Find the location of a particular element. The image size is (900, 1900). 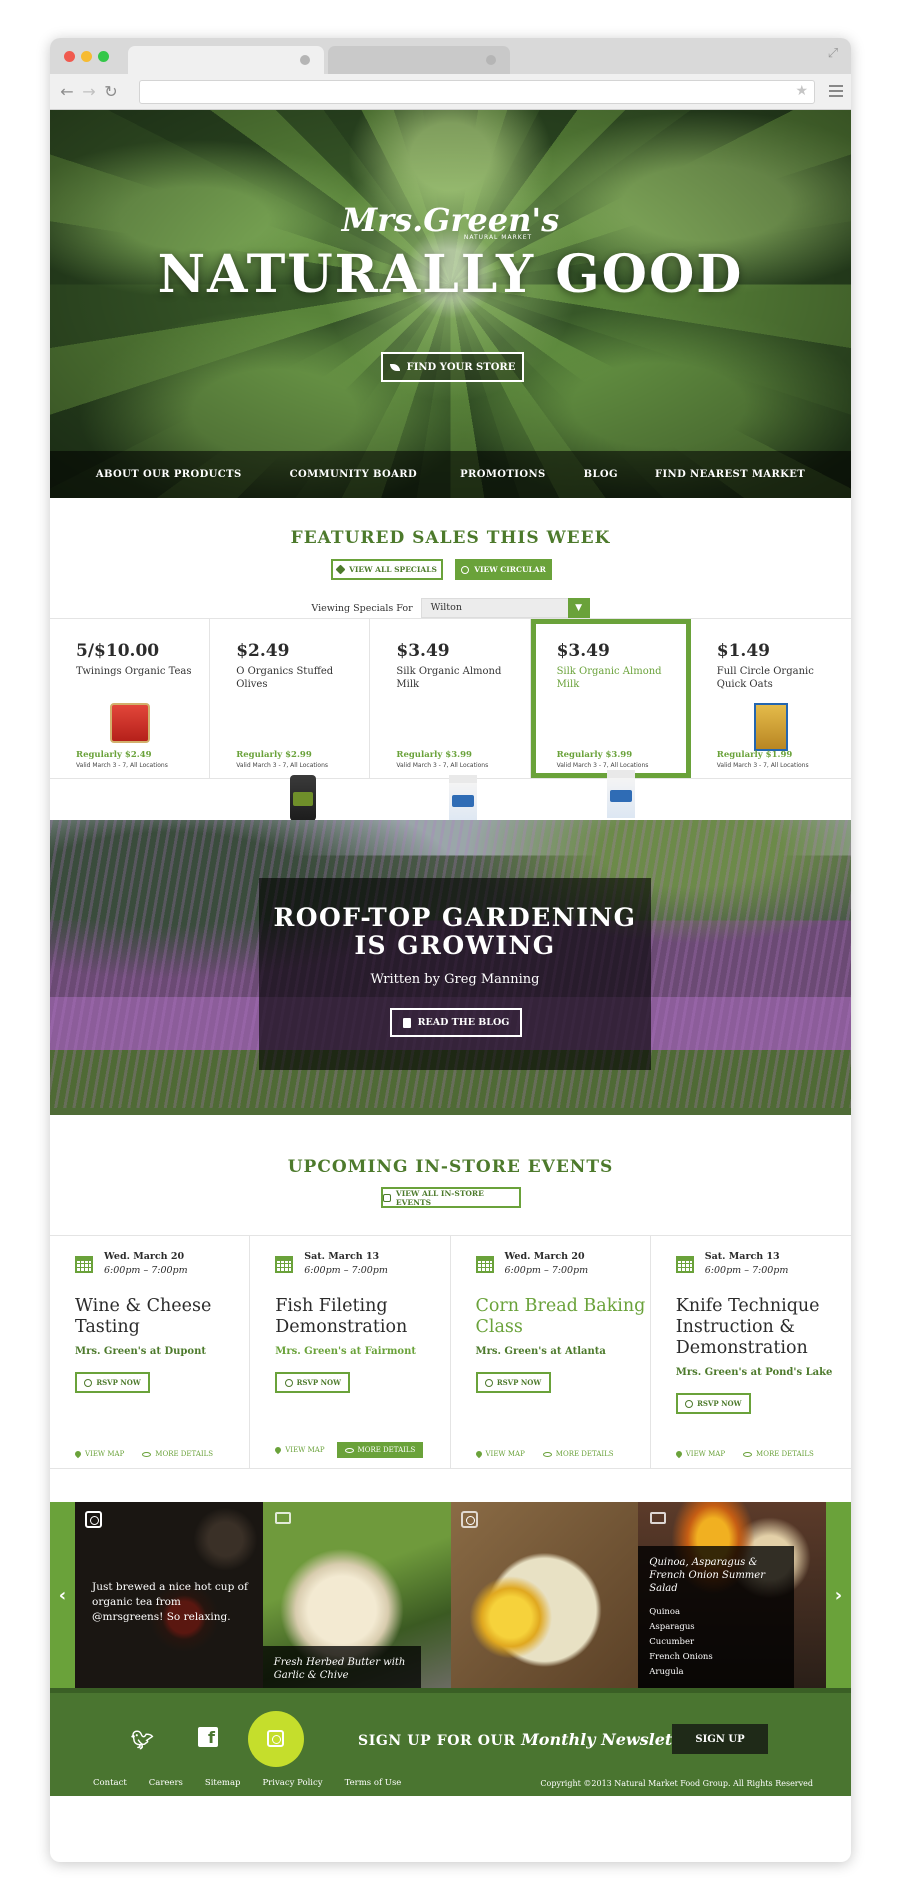

twitter-icon: 🐦︎ is located at coordinates (142, 1740).